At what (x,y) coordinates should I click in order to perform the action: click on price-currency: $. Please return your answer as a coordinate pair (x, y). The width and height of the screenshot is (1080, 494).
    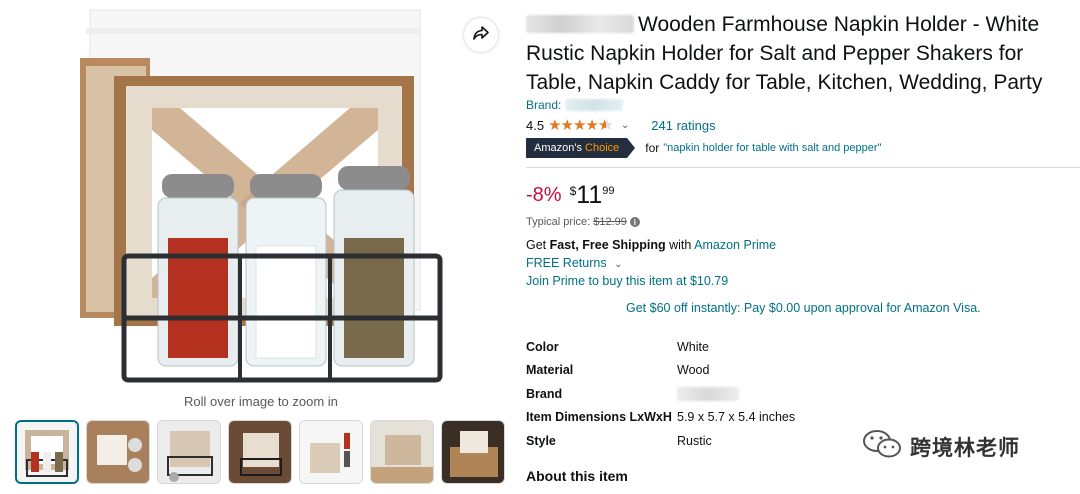
    Looking at the image, I should click on (573, 191).